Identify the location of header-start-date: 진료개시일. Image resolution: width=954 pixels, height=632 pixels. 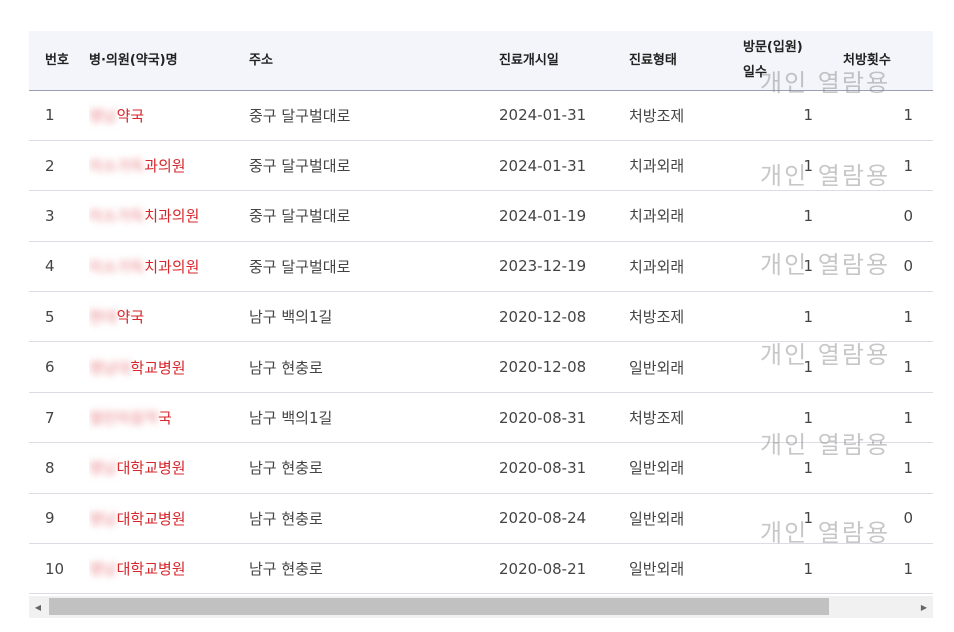
(529, 60).